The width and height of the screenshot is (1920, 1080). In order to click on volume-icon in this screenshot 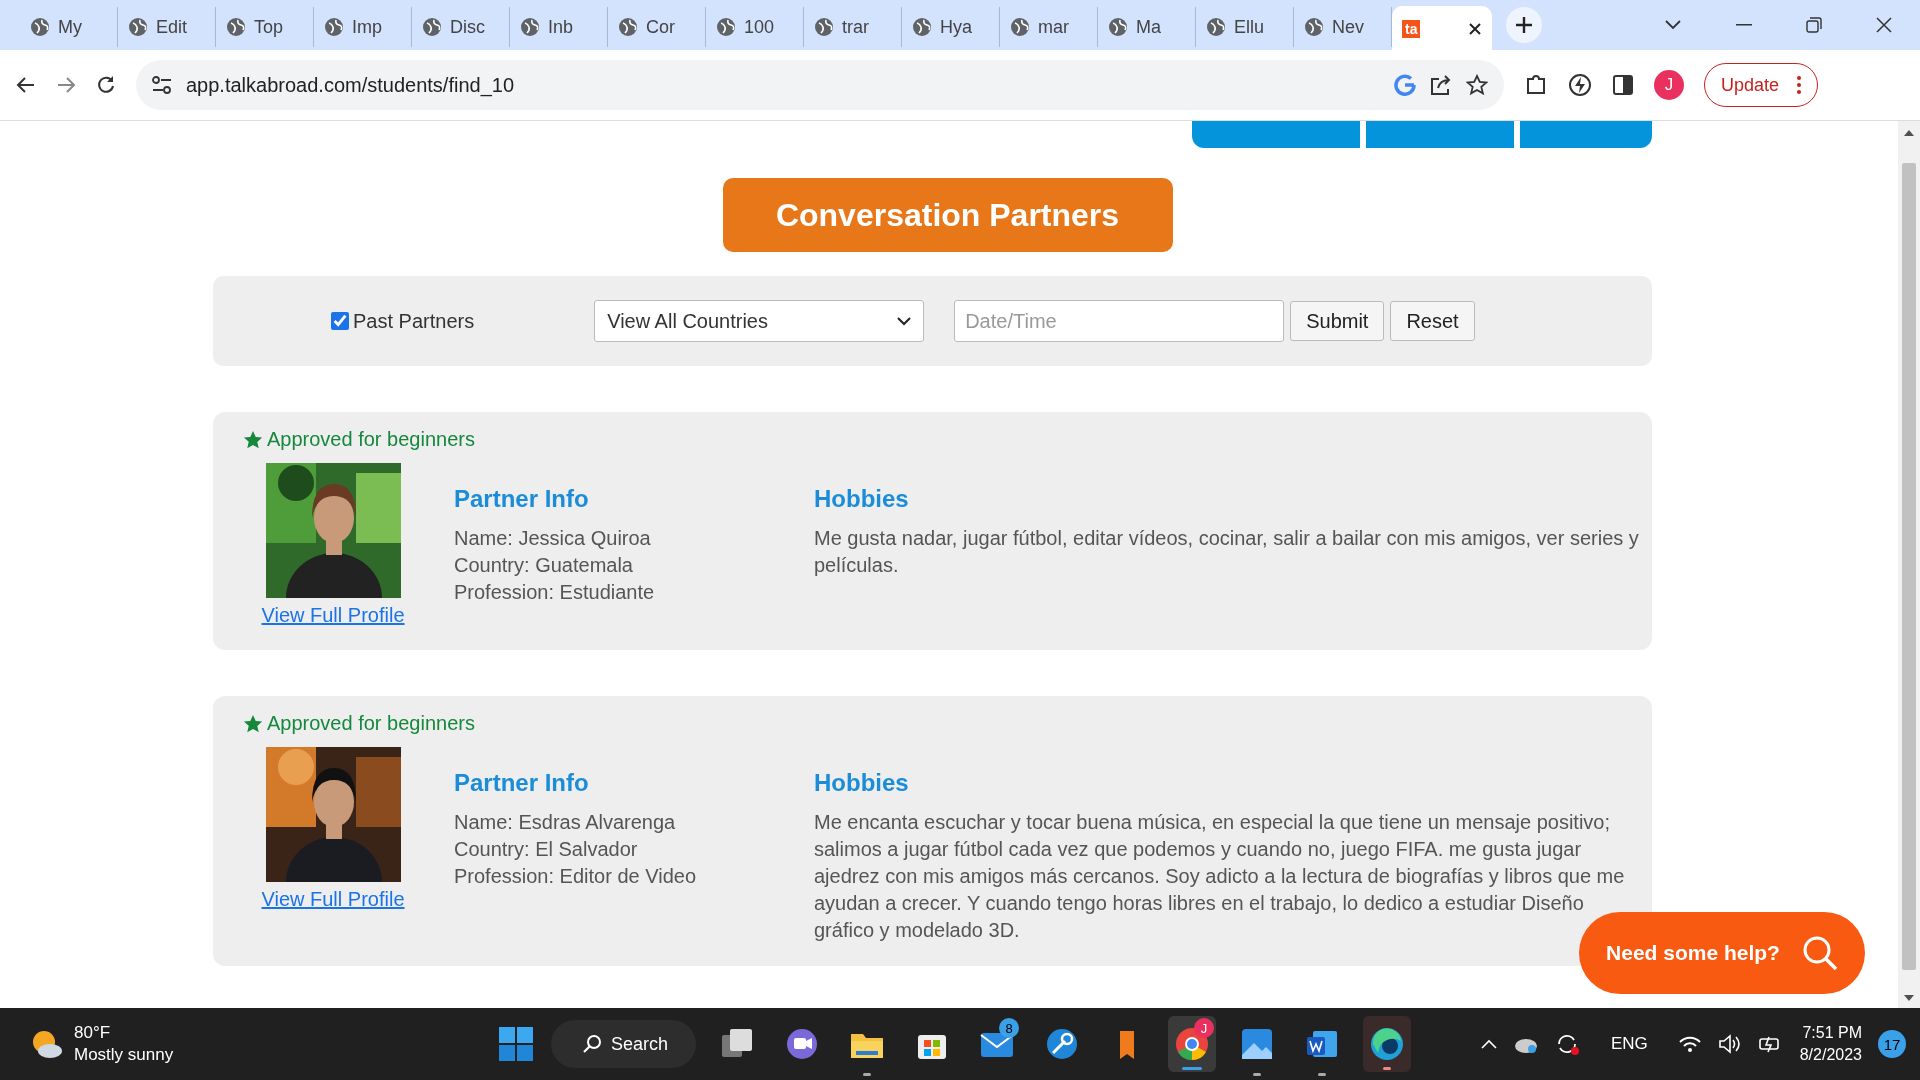, I will do `click(1729, 1044)`.